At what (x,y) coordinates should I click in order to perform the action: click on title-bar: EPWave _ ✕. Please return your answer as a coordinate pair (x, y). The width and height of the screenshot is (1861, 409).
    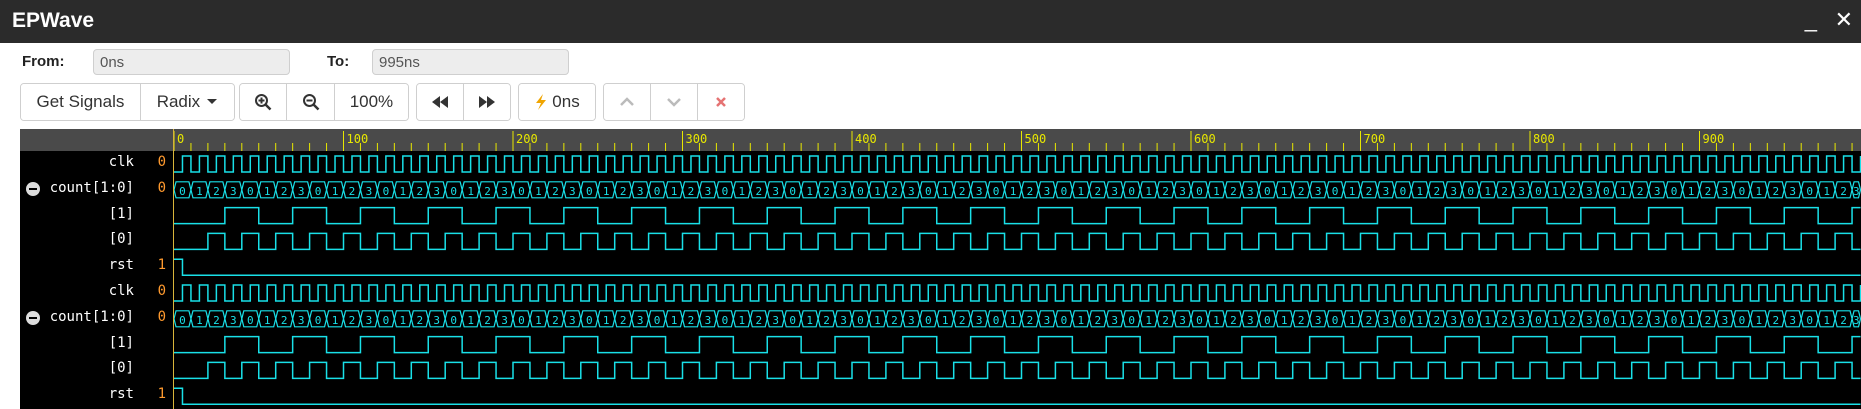
    Looking at the image, I should click on (930, 21).